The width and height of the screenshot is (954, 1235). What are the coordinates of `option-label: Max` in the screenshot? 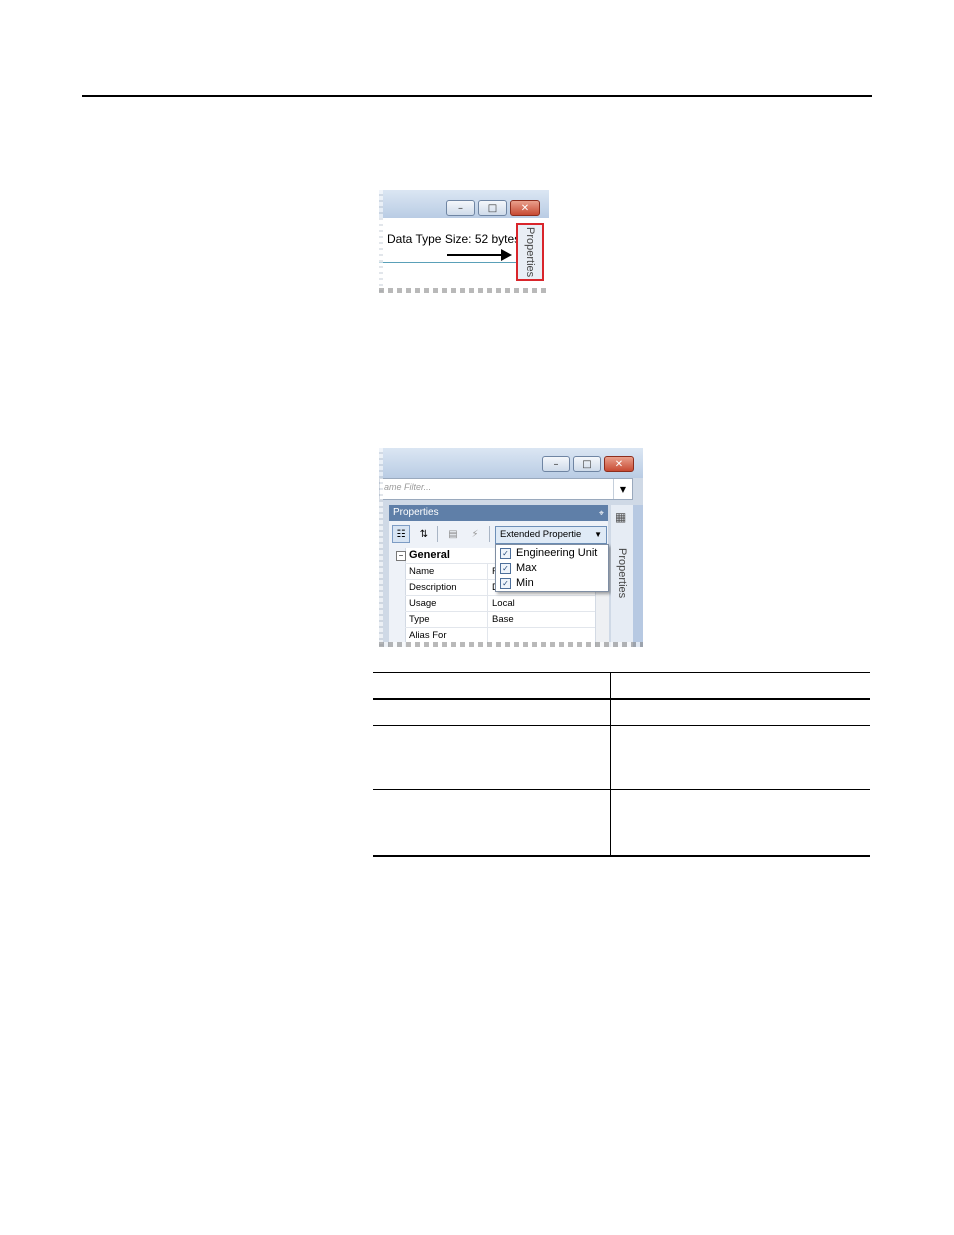 It's located at (526, 568).